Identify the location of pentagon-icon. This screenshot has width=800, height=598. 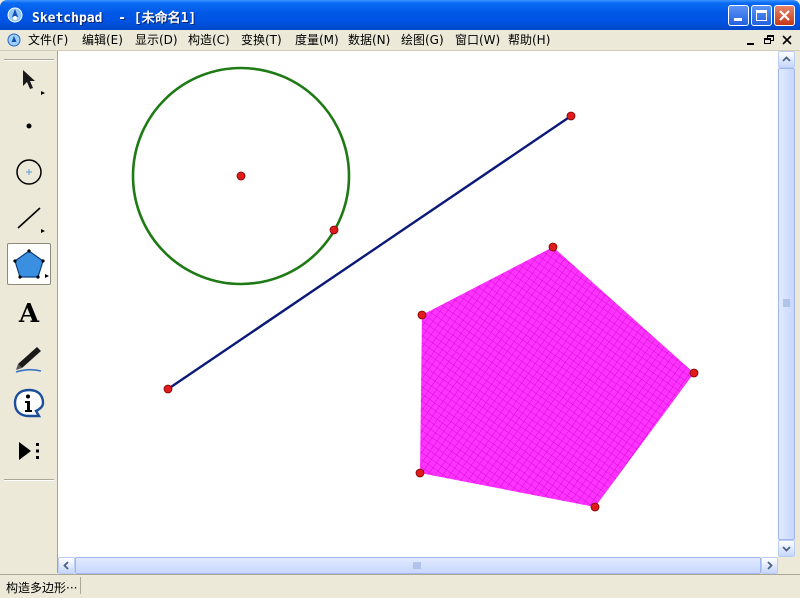
(31, 264).